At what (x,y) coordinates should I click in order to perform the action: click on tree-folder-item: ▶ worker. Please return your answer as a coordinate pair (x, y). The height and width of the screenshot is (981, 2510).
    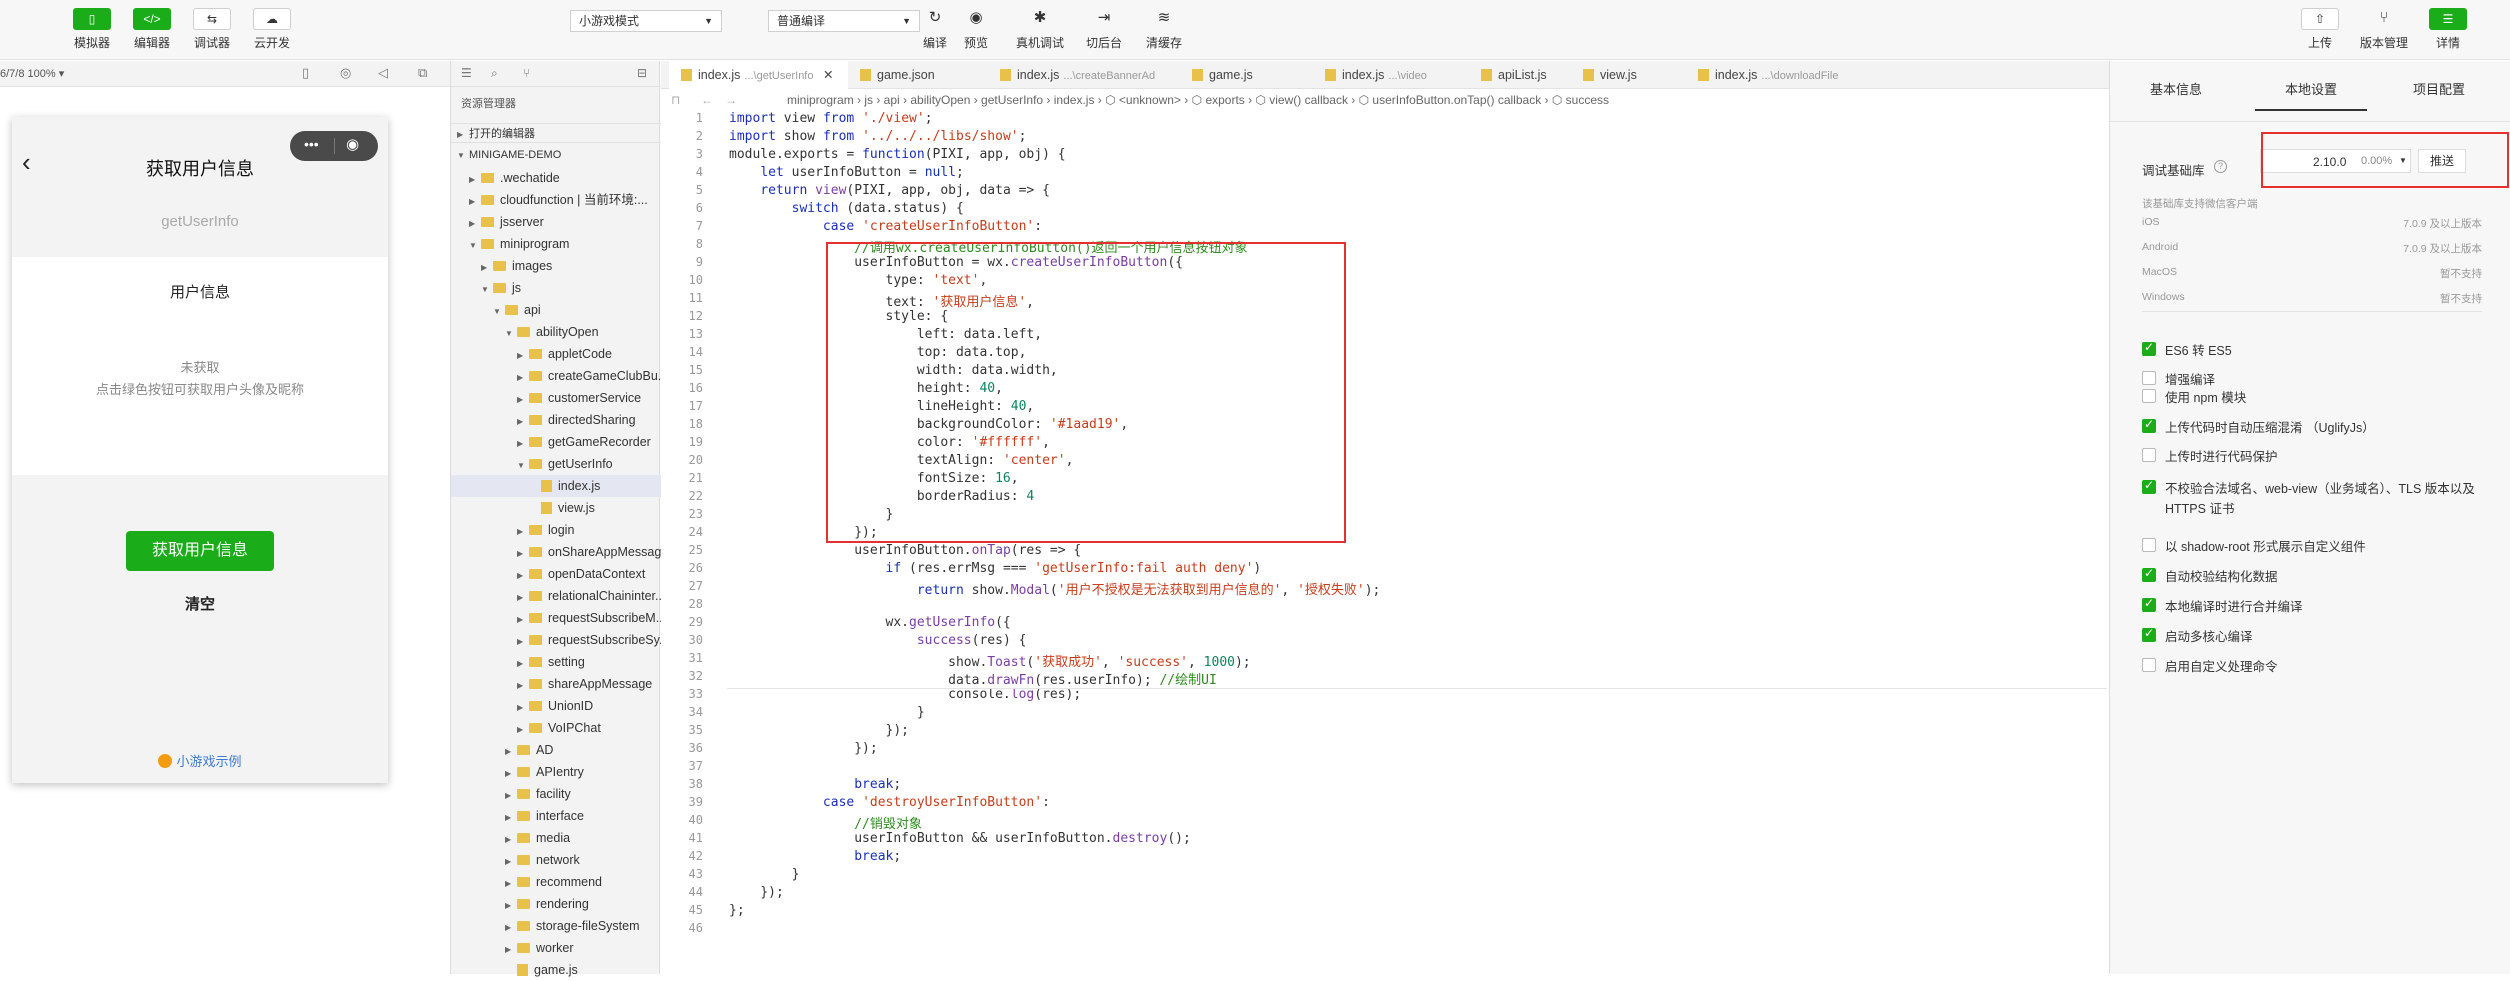
    Looking at the image, I should click on (556, 948).